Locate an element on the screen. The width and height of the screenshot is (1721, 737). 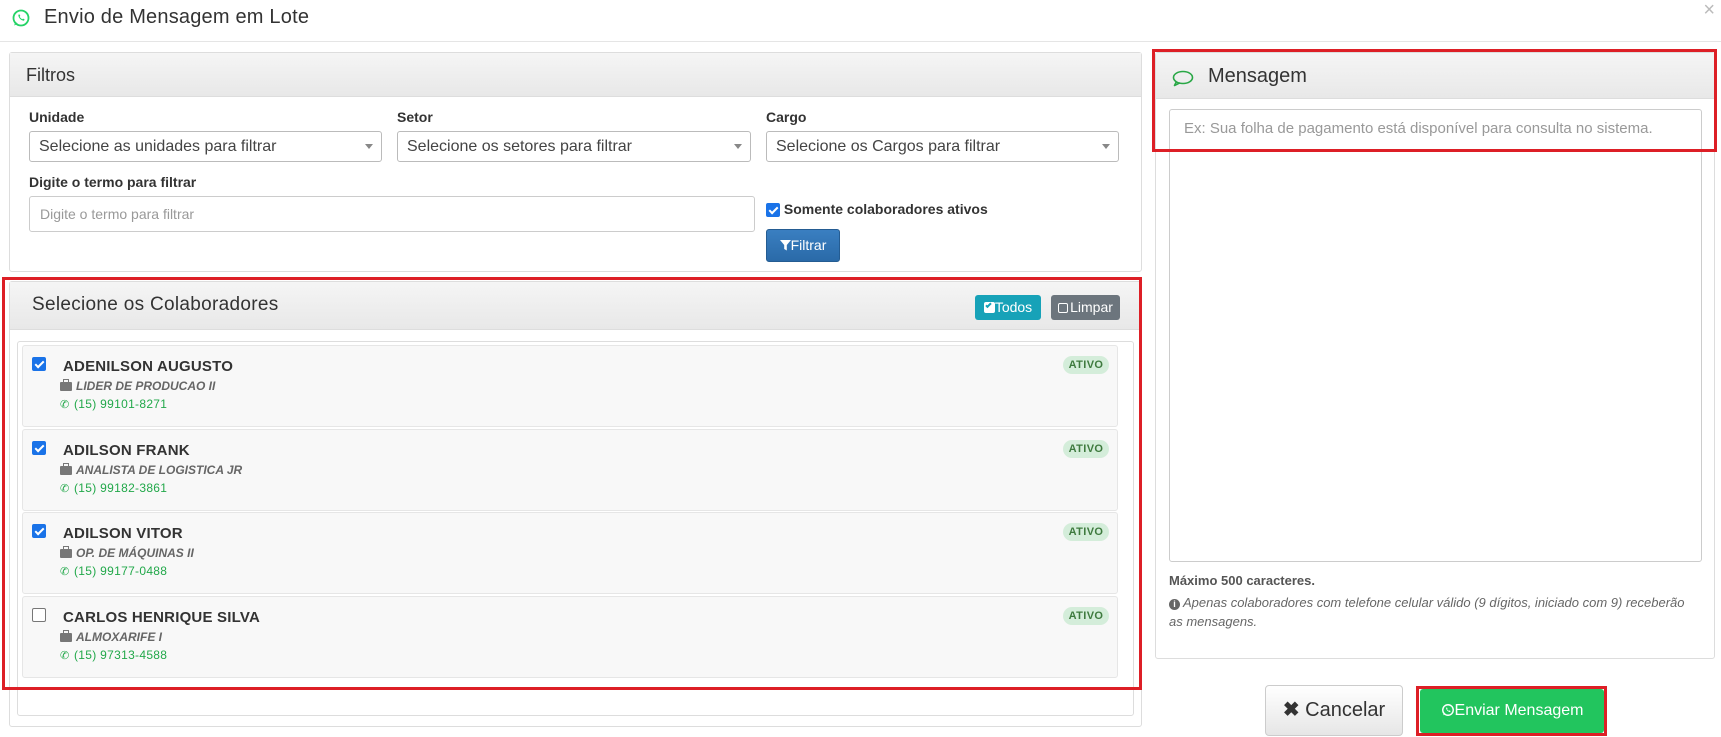
mensagem-title: Mensagem is located at coordinates (1257, 76).